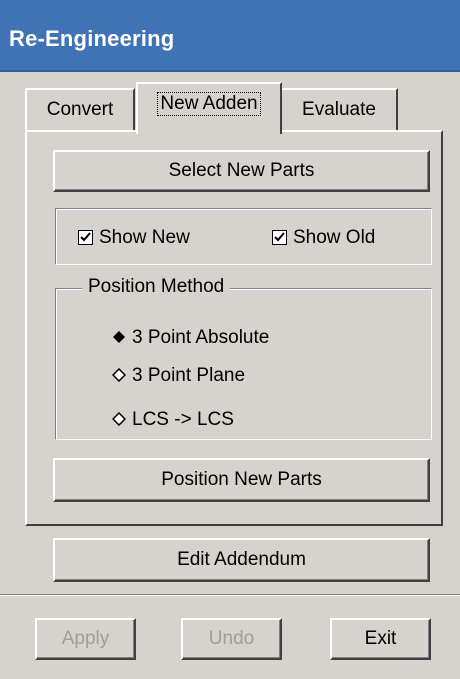 The image size is (460, 679). Describe the element at coordinates (279, 237) in the screenshot. I see `show-old-check-icon` at that location.